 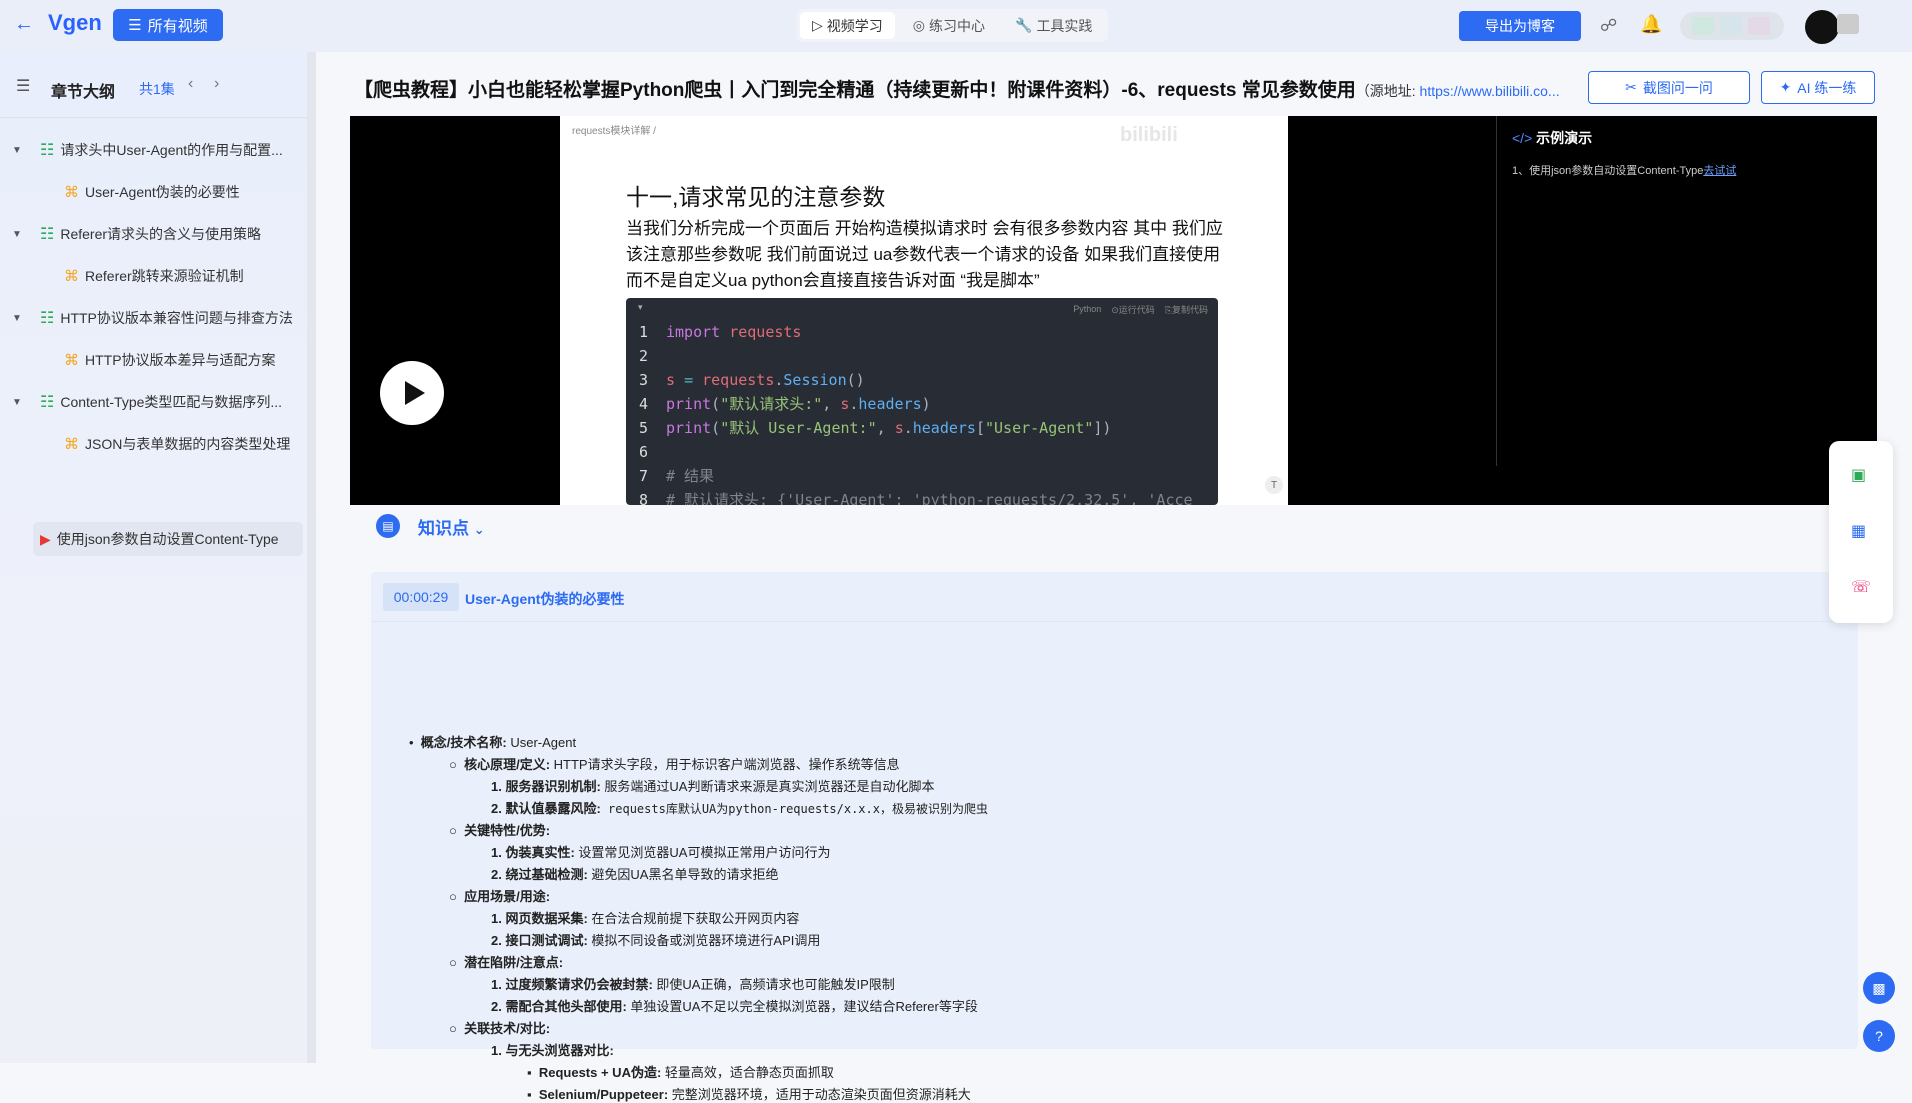 I want to click on logo: Vgen, so click(x=75, y=23).